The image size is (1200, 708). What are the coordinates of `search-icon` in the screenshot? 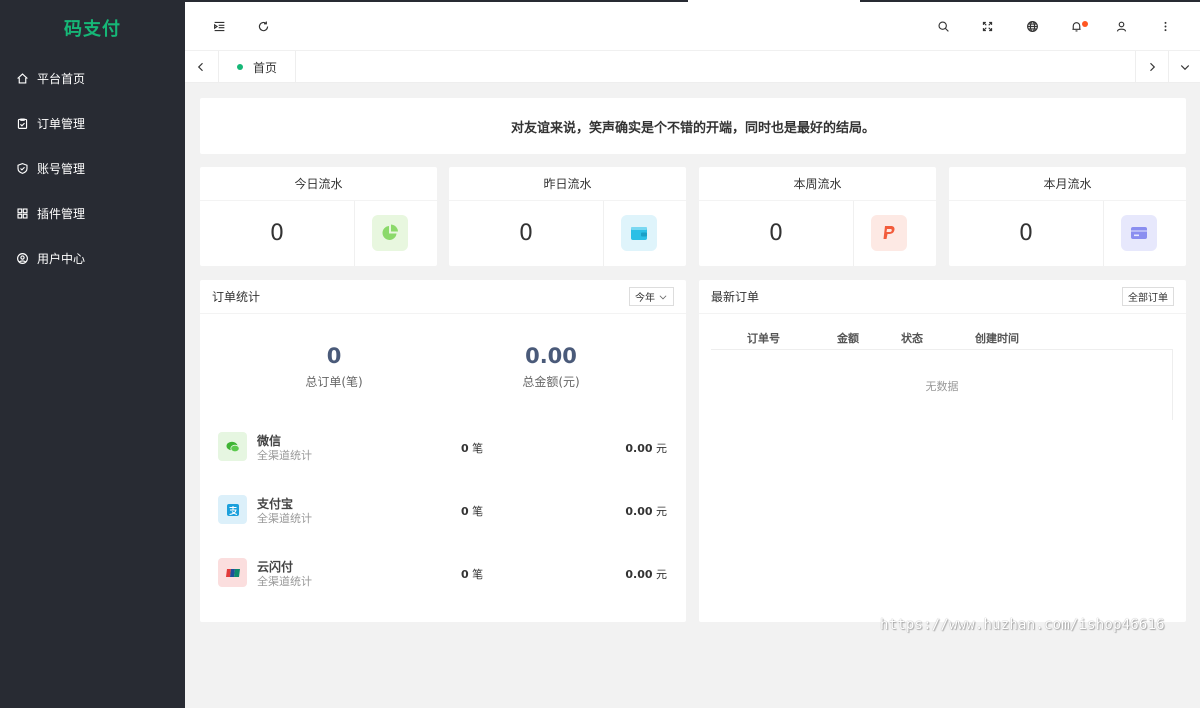 It's located at (943, 26).